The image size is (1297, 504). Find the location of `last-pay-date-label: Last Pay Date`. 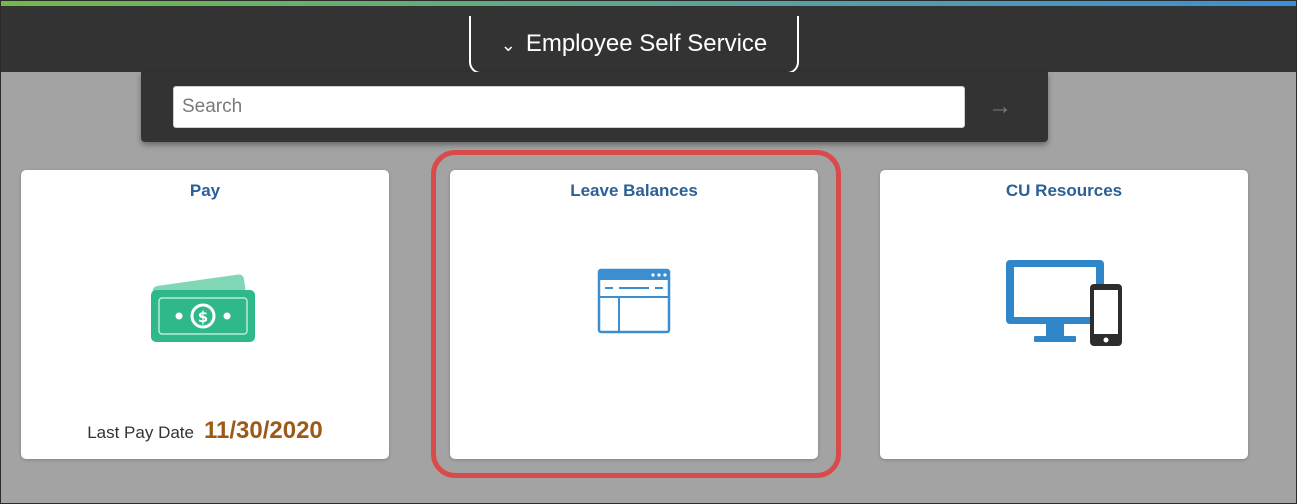

last-pay-date-label: Last Pay Date is located at coordinates (140, 432).